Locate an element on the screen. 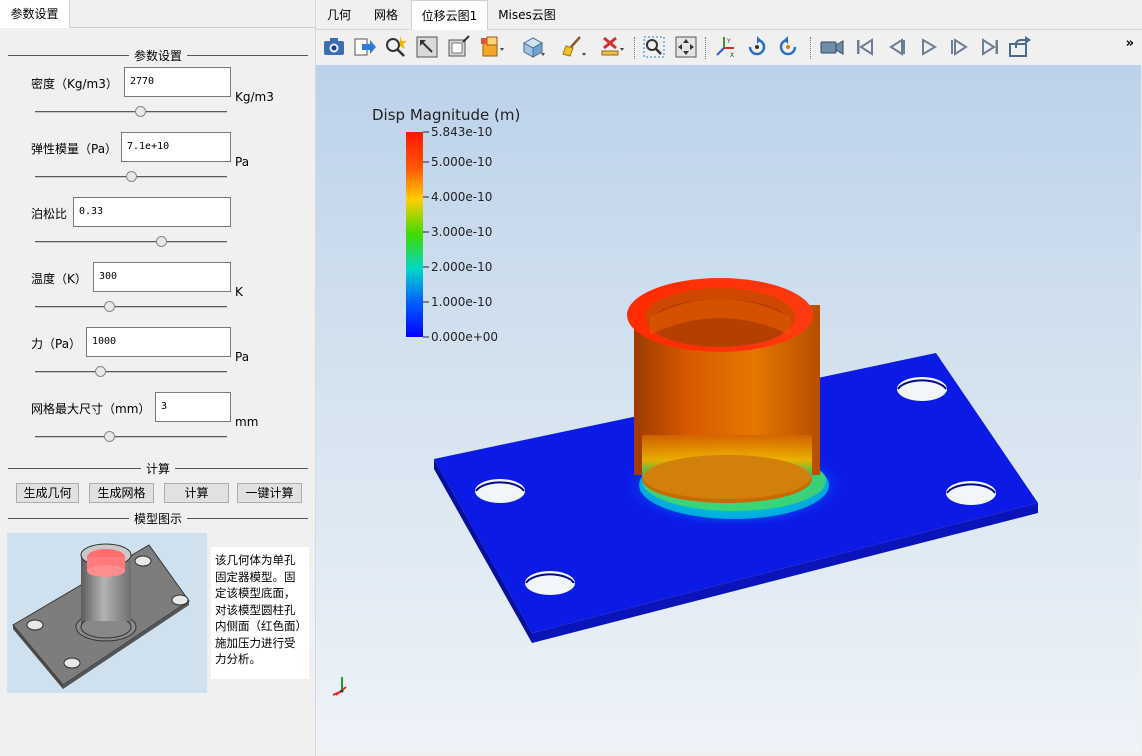  rotate-left-icon is located at coordinates (757, 47).